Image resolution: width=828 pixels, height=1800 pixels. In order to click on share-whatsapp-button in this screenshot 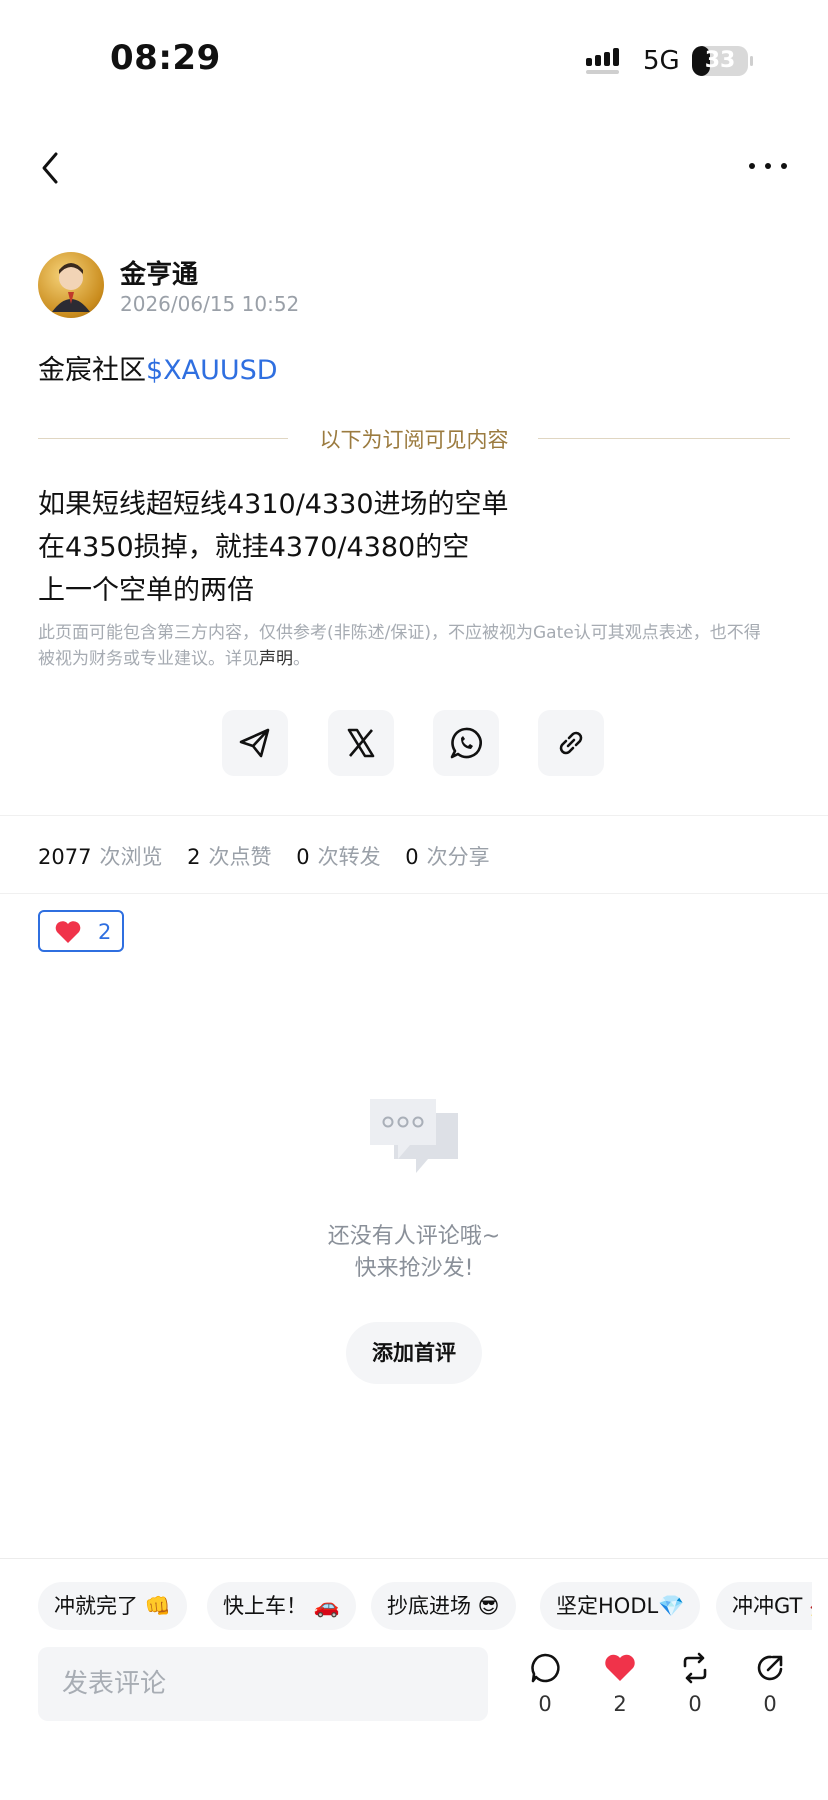, I will do `click(466, 743)`.